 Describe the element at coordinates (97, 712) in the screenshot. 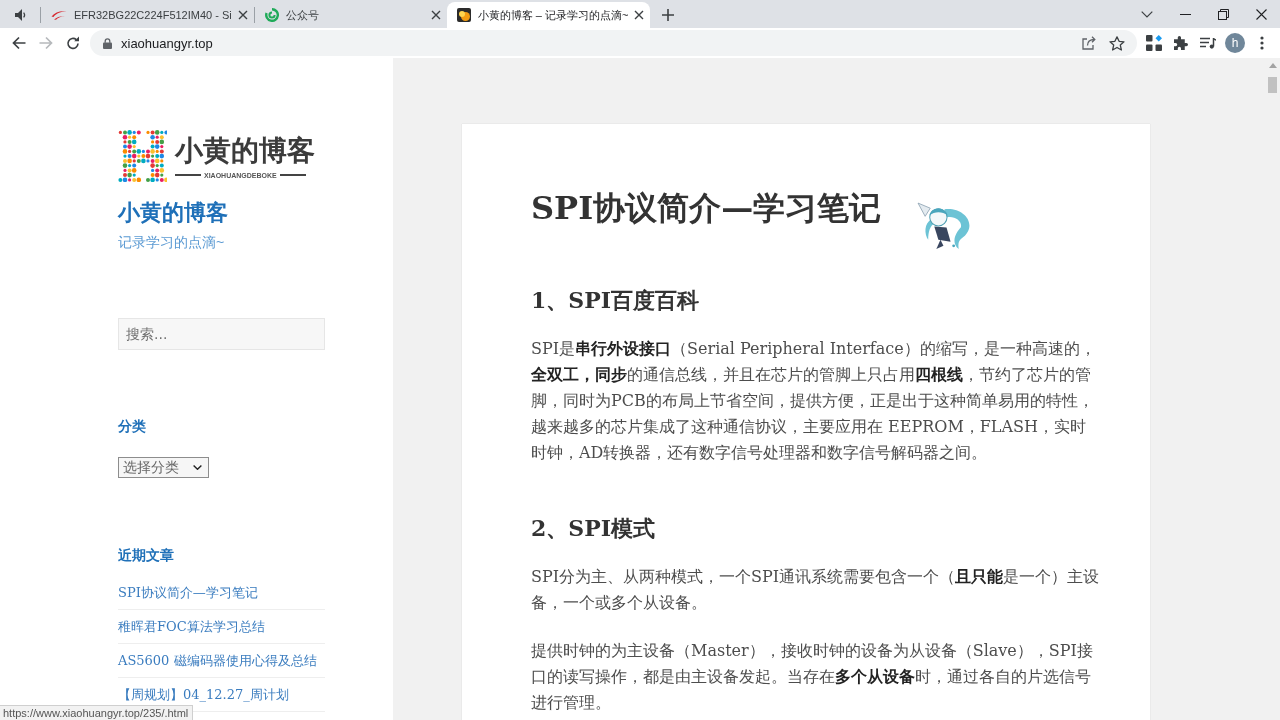

I see `link-status-url: https://www.xiaohuangyr.top/235/.html` at that location.